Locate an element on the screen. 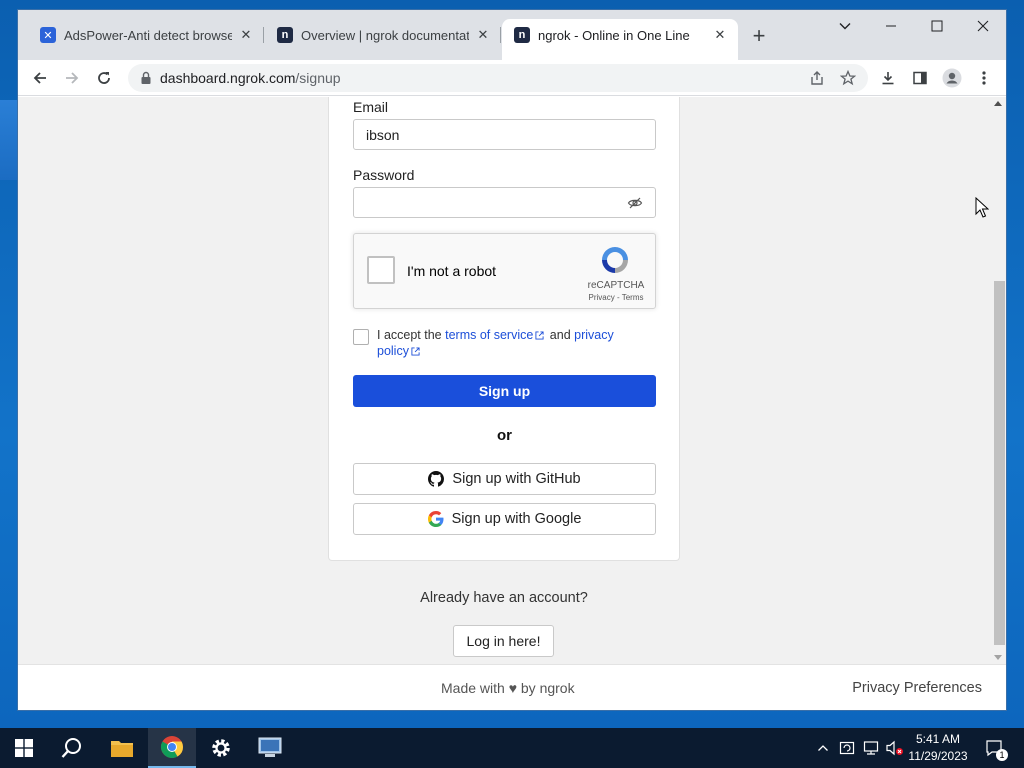  gear-icon is located at coordinates (221, 748).